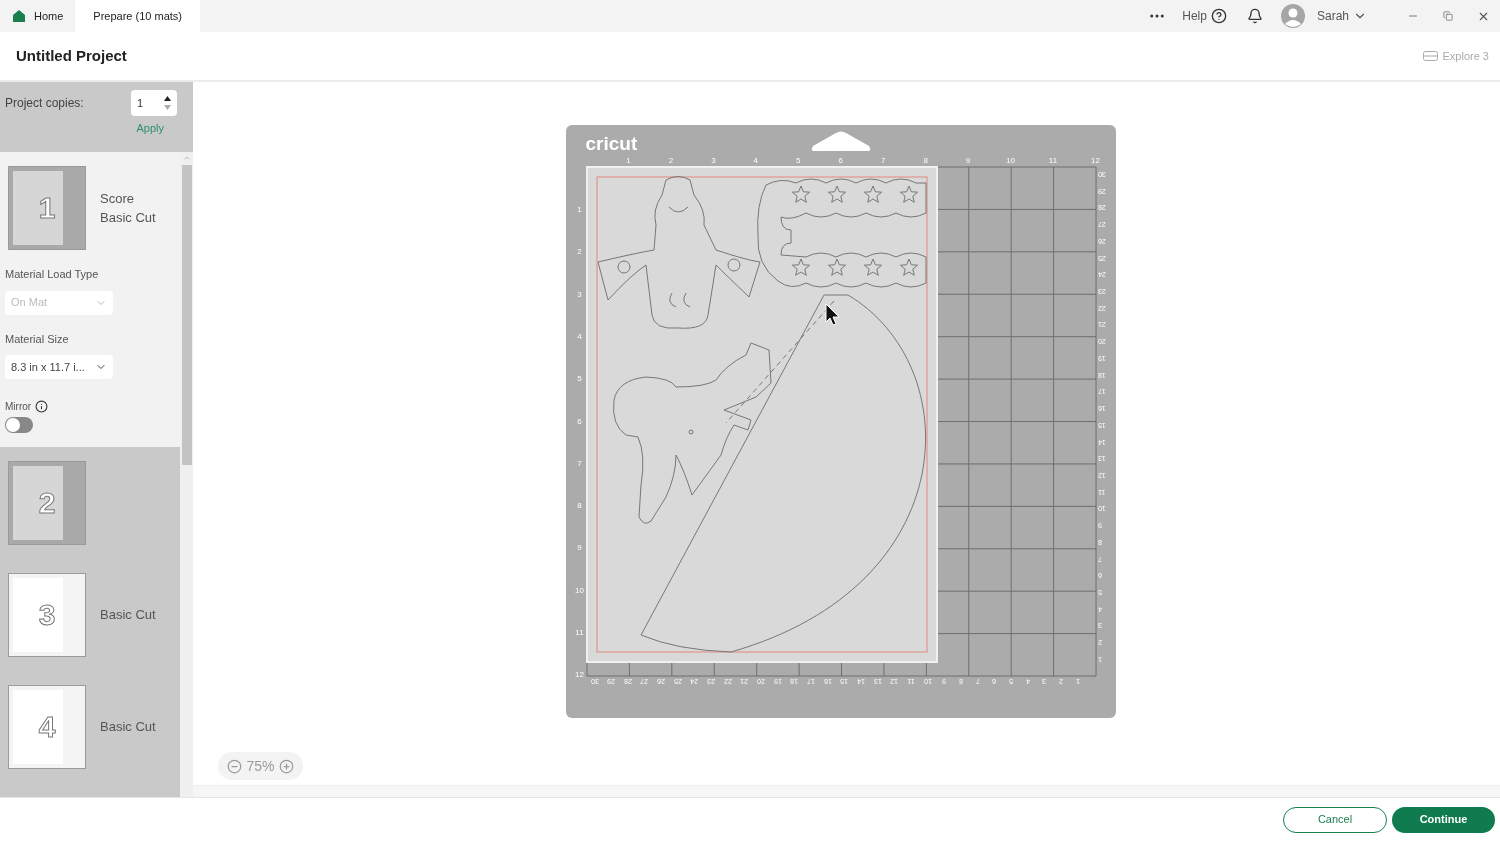 The image size is (1500, 841). Describe the element at coordinates (71, 55) in the screenshot. I see `project-title: Untitled Project` at that location.